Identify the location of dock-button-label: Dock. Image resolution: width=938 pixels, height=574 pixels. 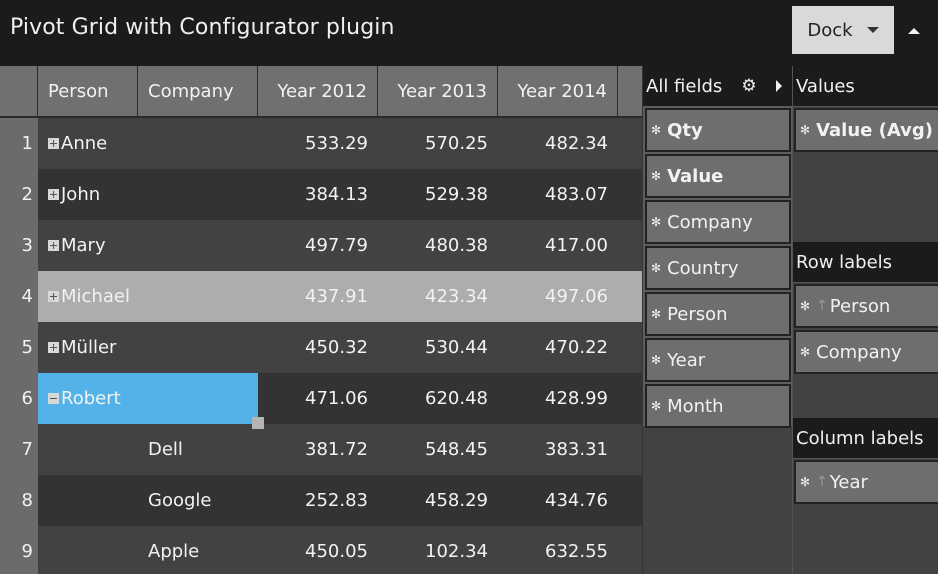
(830, 30).